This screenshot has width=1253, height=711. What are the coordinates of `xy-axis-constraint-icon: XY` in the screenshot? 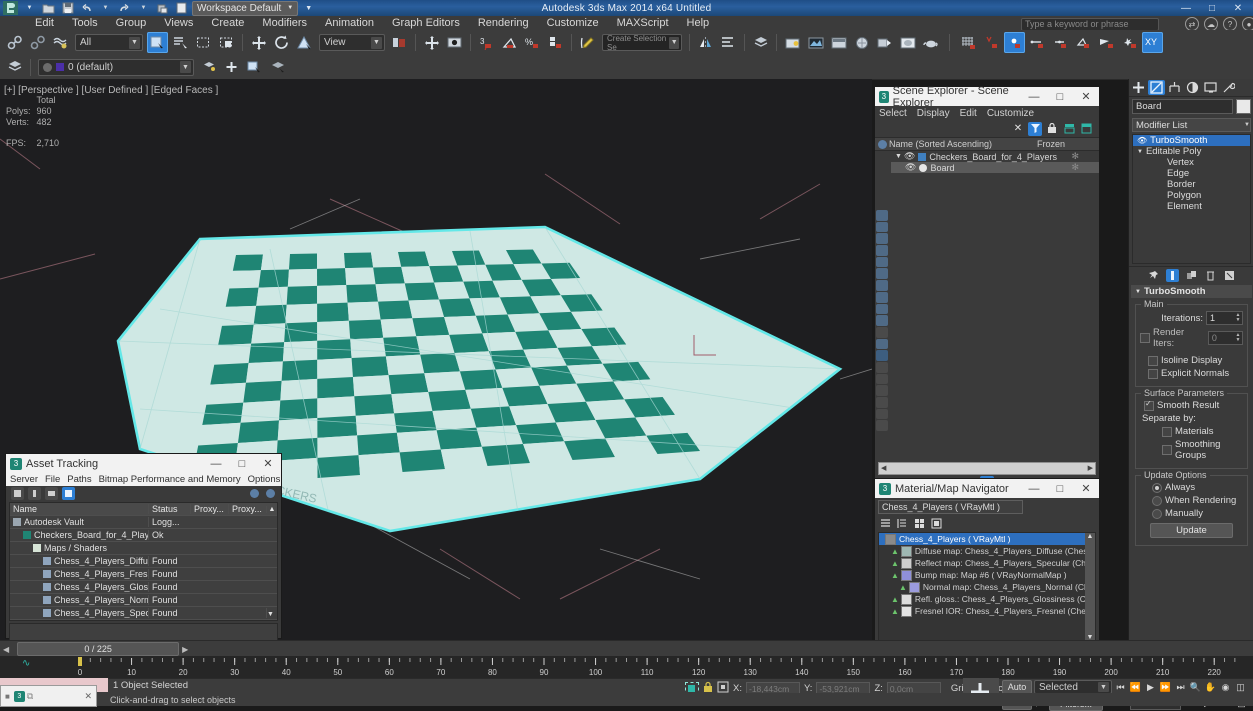 It's located at (1152, 42).